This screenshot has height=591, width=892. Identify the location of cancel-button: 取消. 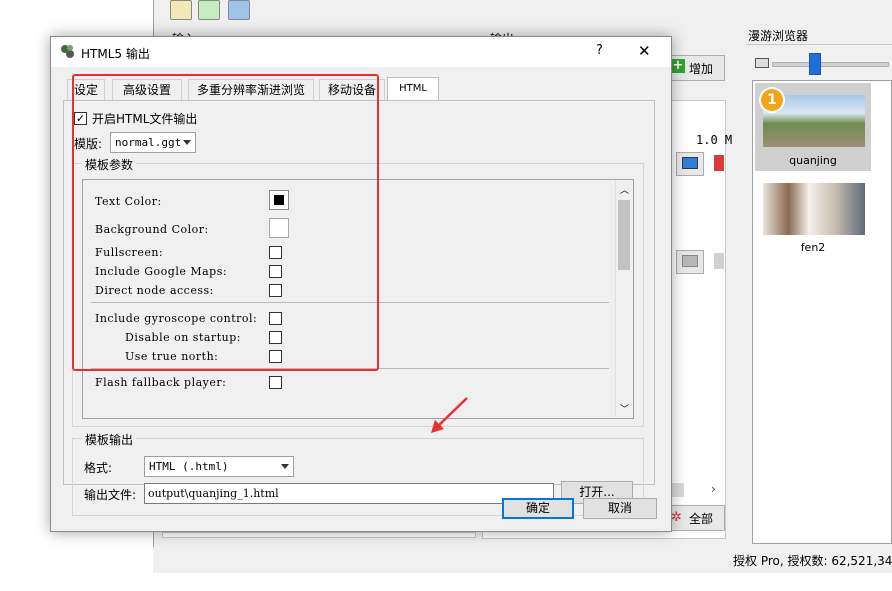
(620, 508).